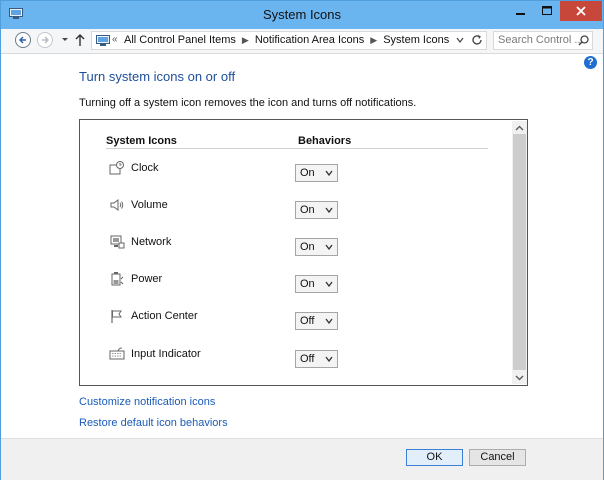 The height and width of the screenshot is (480, 604). I want to click on maximize-icon, so click(547, 10).